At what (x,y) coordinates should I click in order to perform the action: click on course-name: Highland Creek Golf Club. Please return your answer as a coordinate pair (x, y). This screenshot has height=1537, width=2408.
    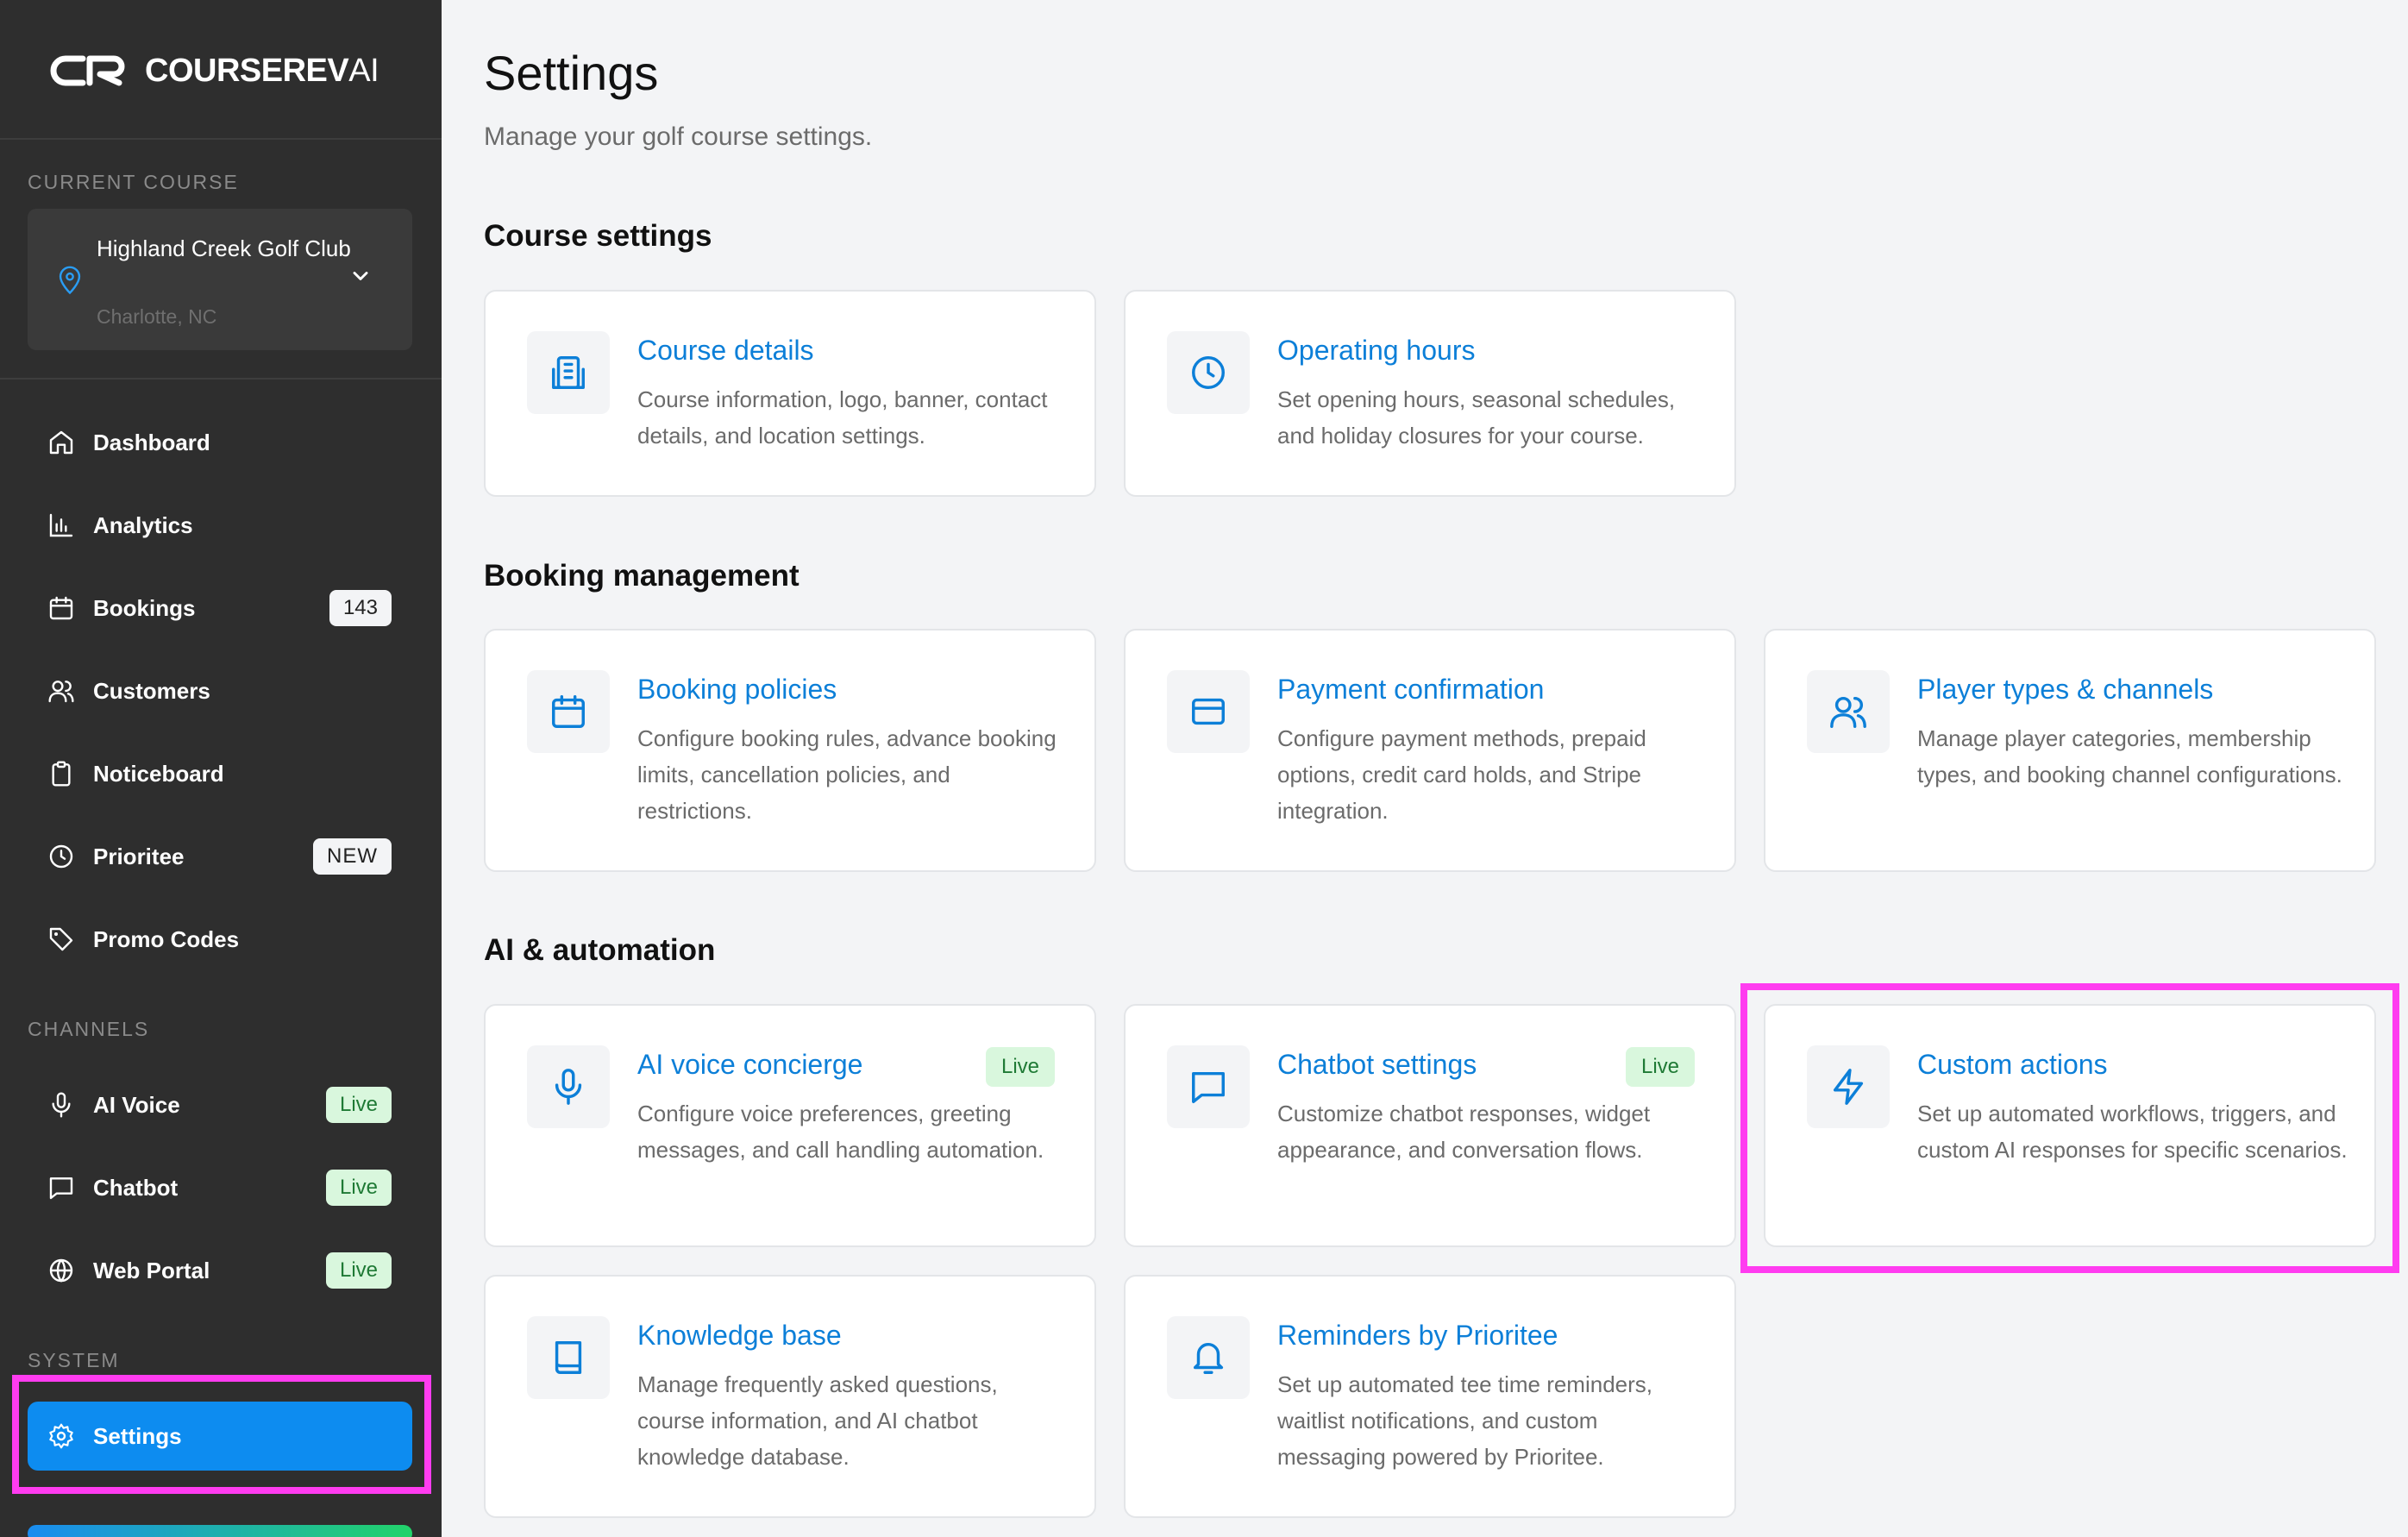
    Looking at the image, I should click on (224, 248).